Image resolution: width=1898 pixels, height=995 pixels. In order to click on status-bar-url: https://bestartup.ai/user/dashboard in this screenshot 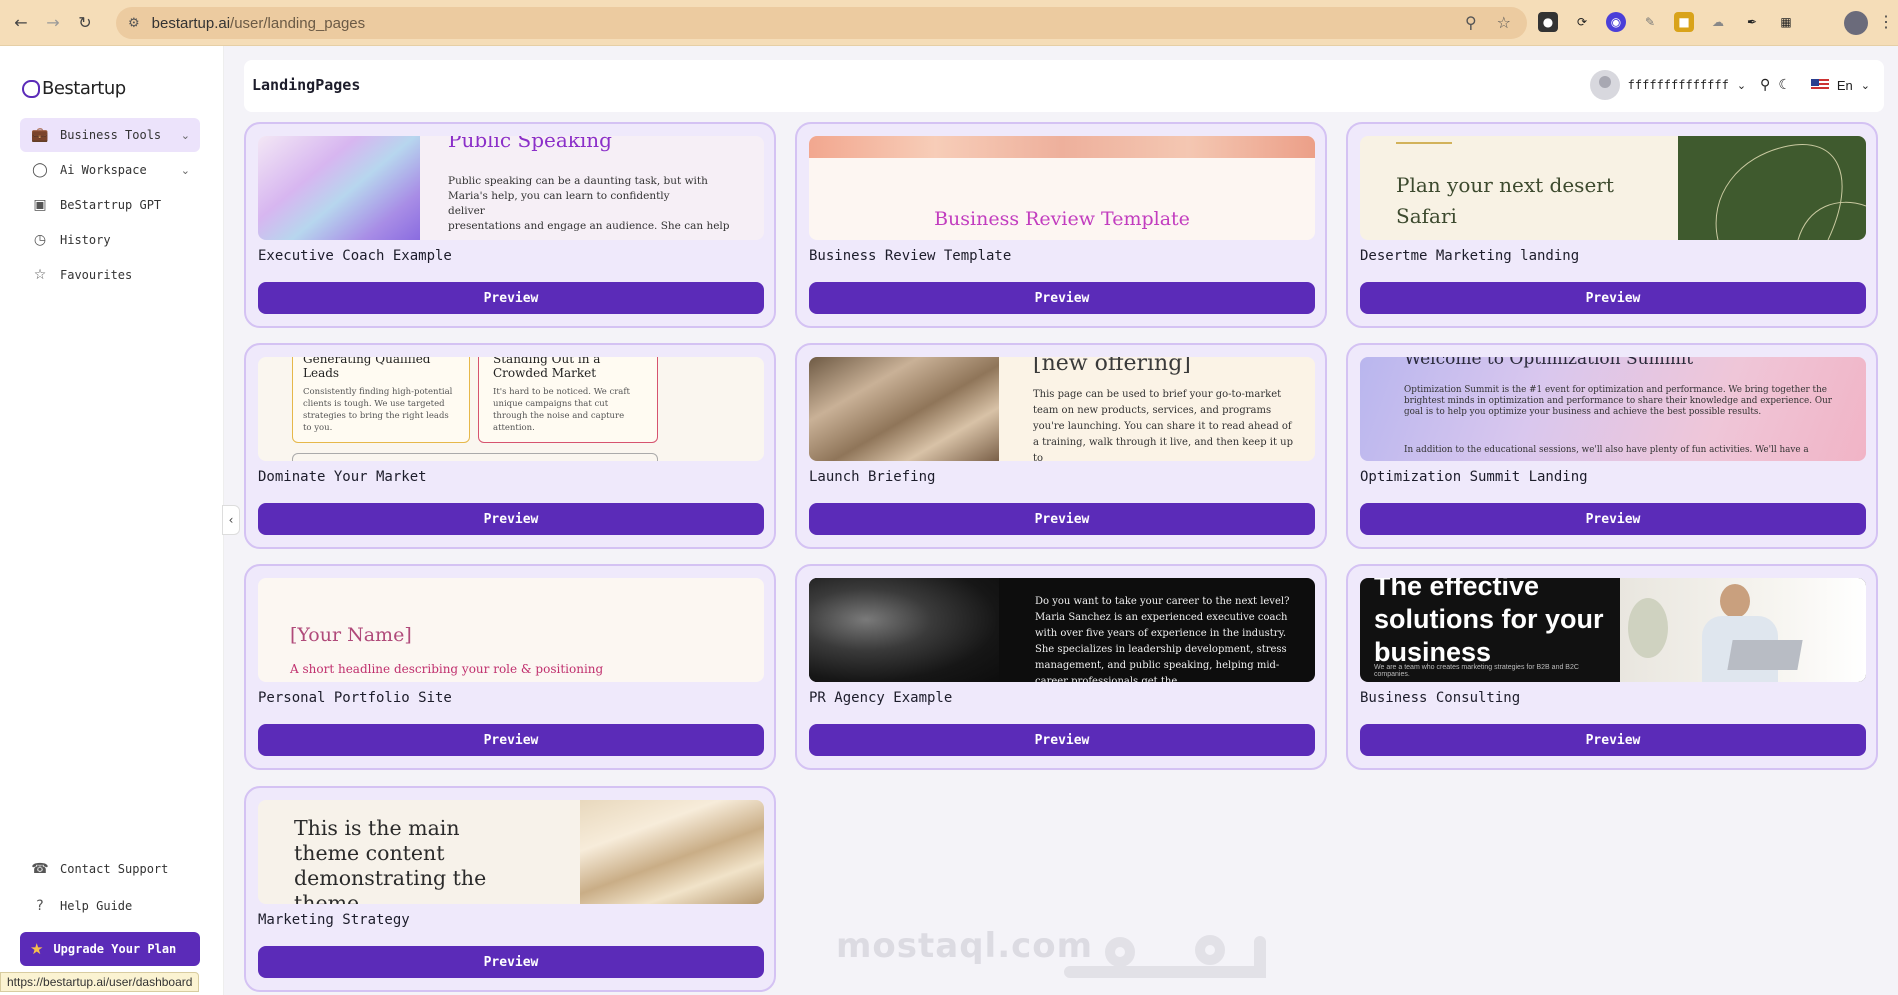, I will do `click(100, 982)`.